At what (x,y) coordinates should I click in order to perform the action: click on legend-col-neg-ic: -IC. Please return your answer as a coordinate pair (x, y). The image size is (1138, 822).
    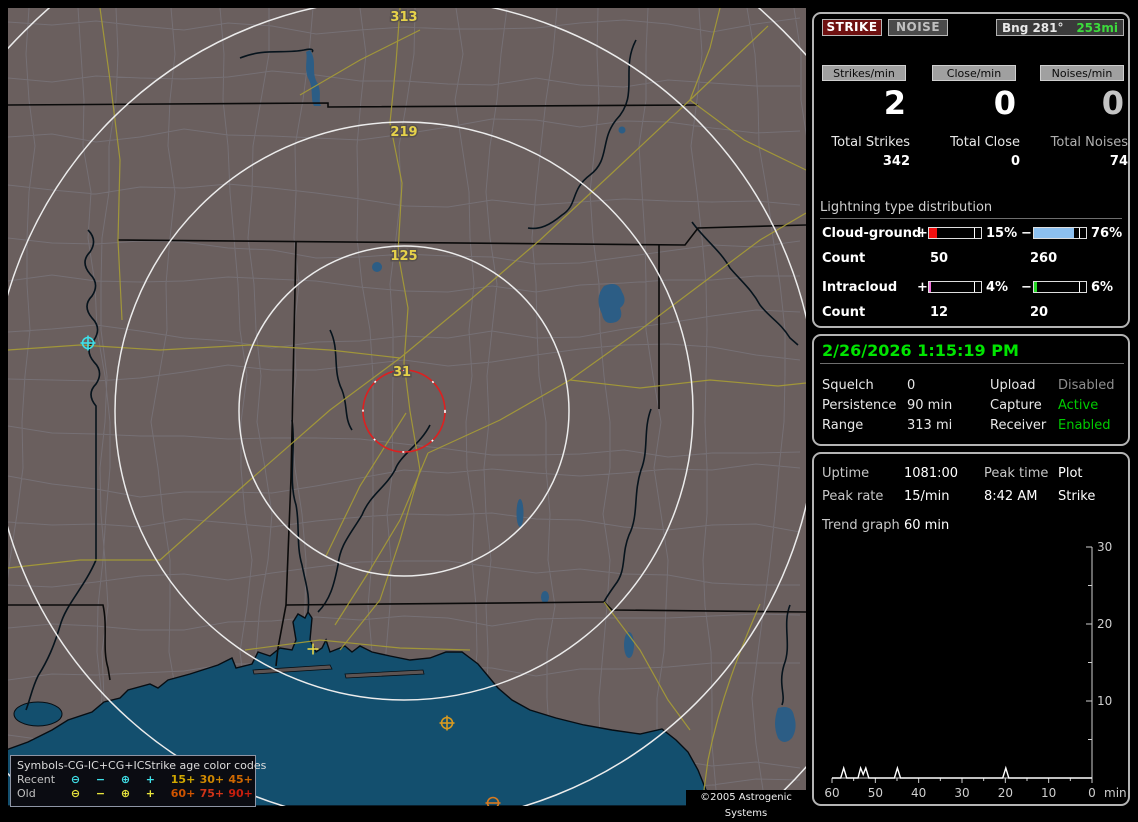
    Looking at the image, I should click on (91, 765).